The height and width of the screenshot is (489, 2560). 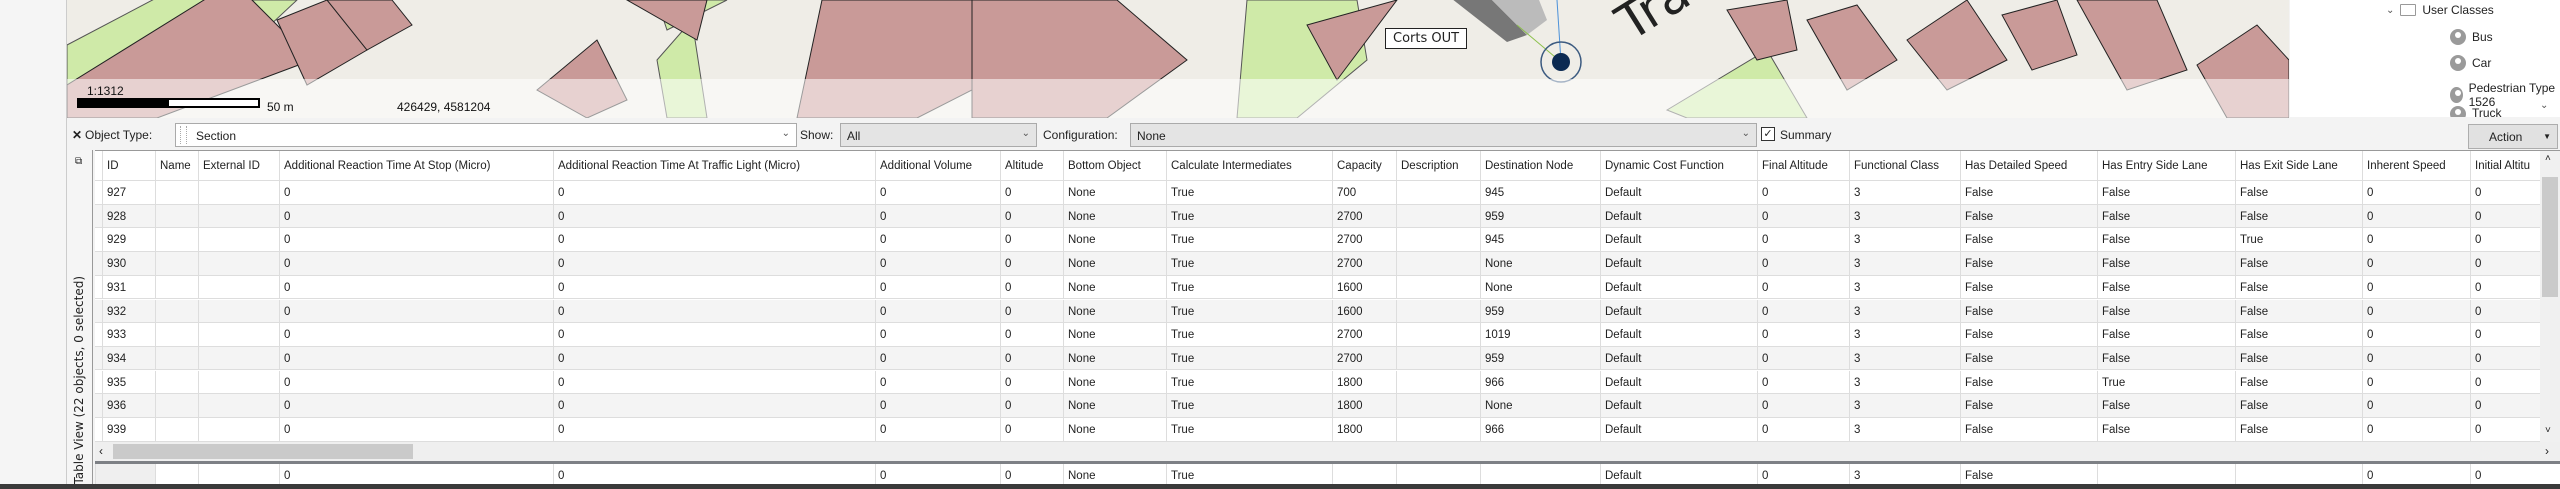 What do you see at coordinates (1540, 429) in the screenshot?
I see `table-cell: 966` at bounding box center [1540, 429].